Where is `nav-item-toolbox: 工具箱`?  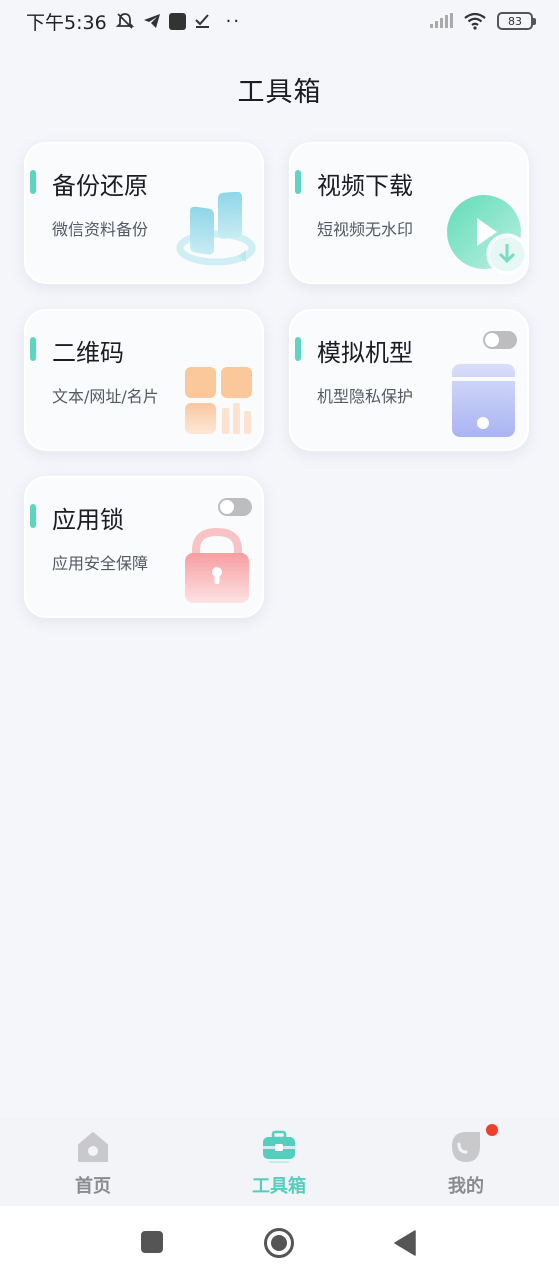
nav-item-toolbox: 工具箱 is located at coordinates (279, 1164).